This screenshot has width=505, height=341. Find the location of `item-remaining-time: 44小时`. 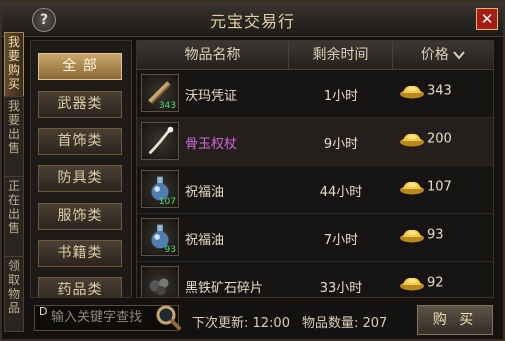

item-remaining-time: 44小时 is located at coordinates (341, 192).